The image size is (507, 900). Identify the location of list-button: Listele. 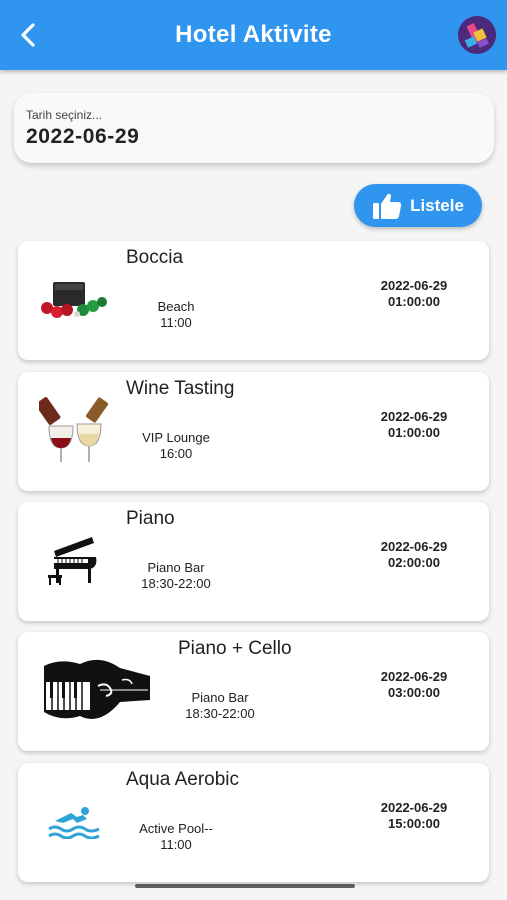
(418, 205).